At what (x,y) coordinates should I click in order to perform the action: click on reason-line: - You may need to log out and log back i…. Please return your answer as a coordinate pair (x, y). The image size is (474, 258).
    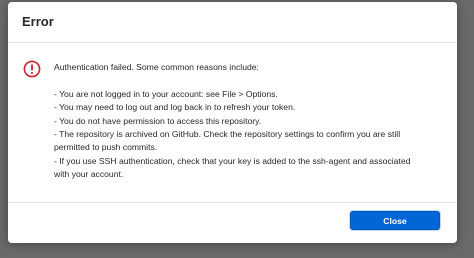
    Looking at the image, I should click on (175, 107).